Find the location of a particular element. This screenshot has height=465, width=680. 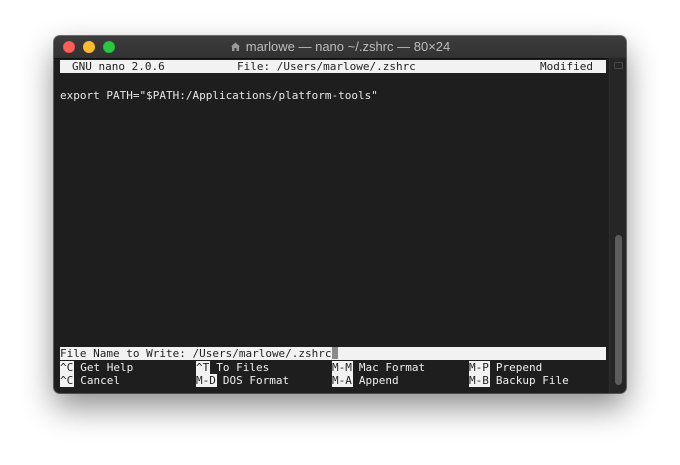

shortcut-backup-file: M-B Backup File is located at coordinates (519, 380).